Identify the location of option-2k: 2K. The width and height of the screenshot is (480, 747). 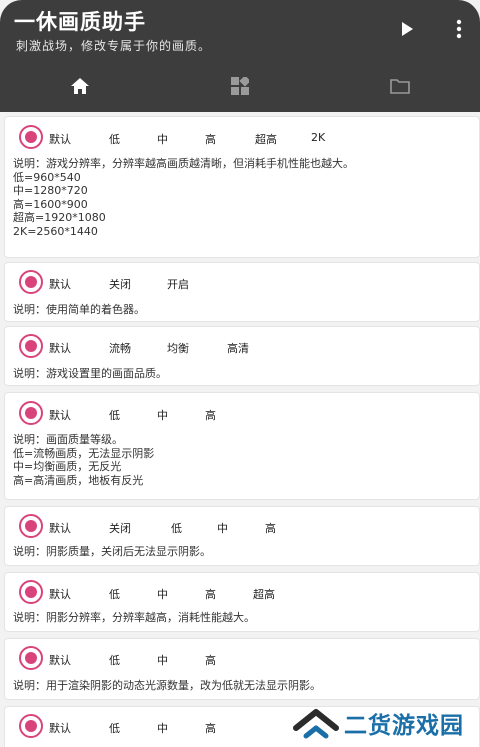
(318, 137).